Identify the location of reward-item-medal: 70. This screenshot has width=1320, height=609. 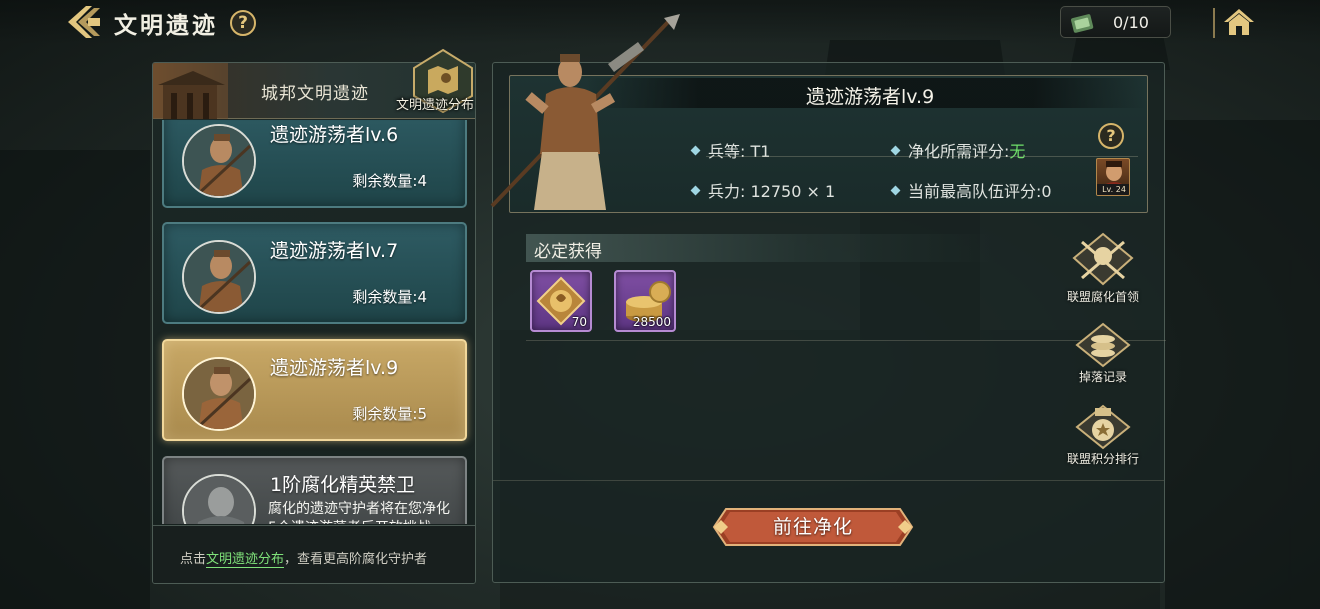
(561, 301).